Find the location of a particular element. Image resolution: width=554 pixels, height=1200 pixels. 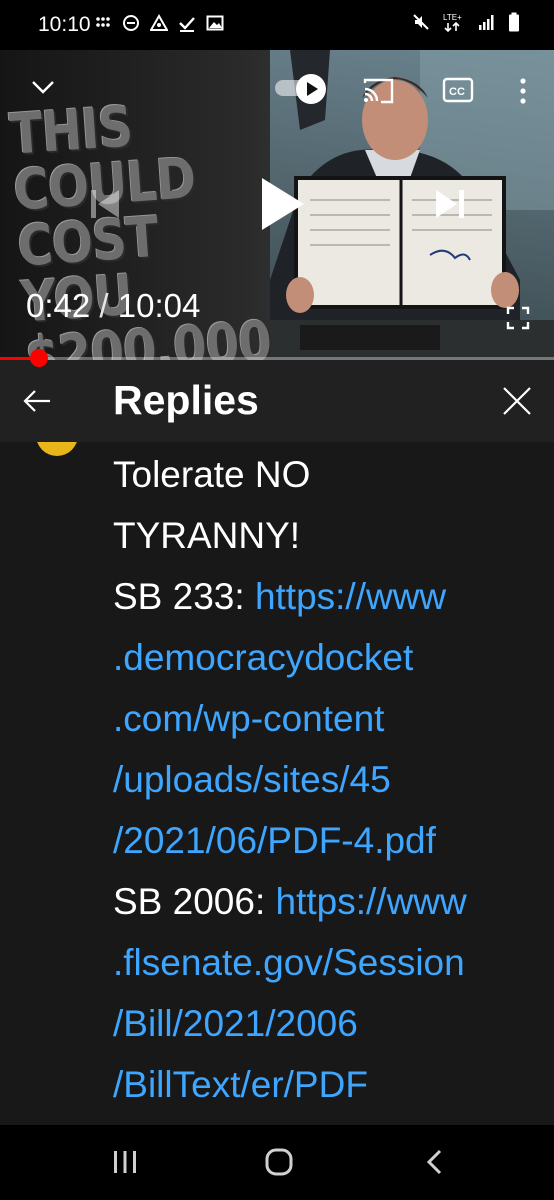

playback-time: 0:42 / 10:04 is located at coordinates (113, 306).